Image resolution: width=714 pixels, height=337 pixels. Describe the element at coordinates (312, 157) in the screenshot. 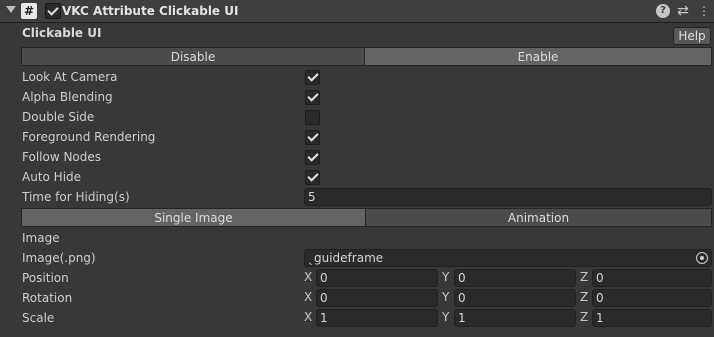

I see `follow-nodes-checkbox` at that location.